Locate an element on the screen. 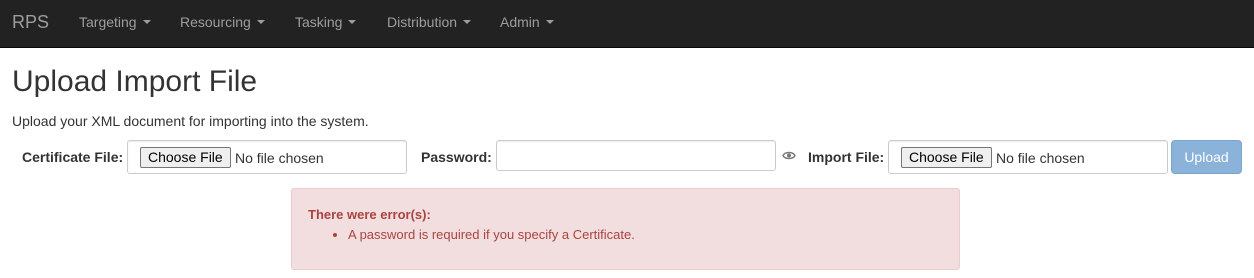 The image size is (1254, 278). nav-item-admin: Admin is located at coordinates (527, 22).